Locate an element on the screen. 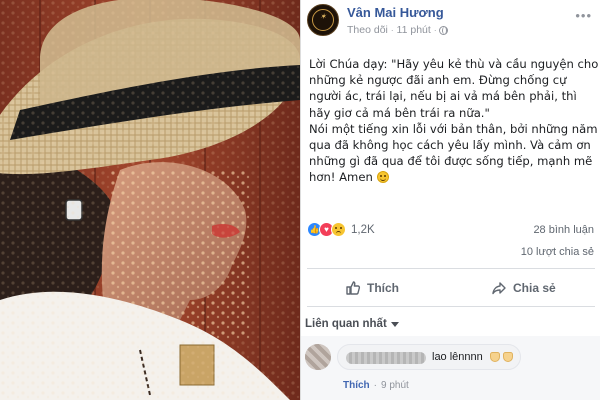  reaction-count: 1,2K is located at coordinates (363, 229).